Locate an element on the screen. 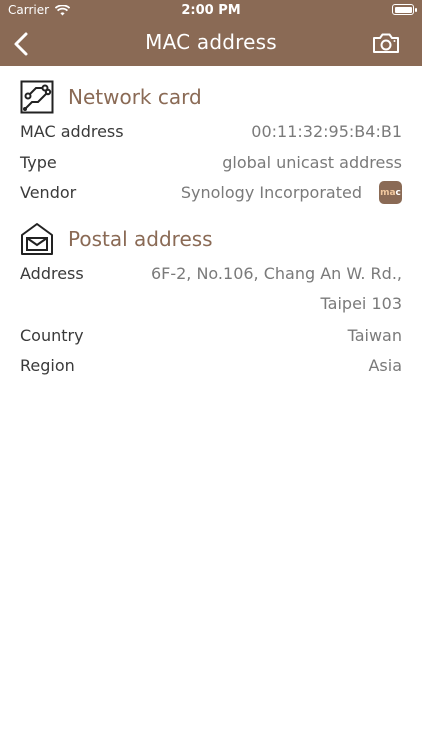  row-value: global unicast address is located at coordinates (312, 162).